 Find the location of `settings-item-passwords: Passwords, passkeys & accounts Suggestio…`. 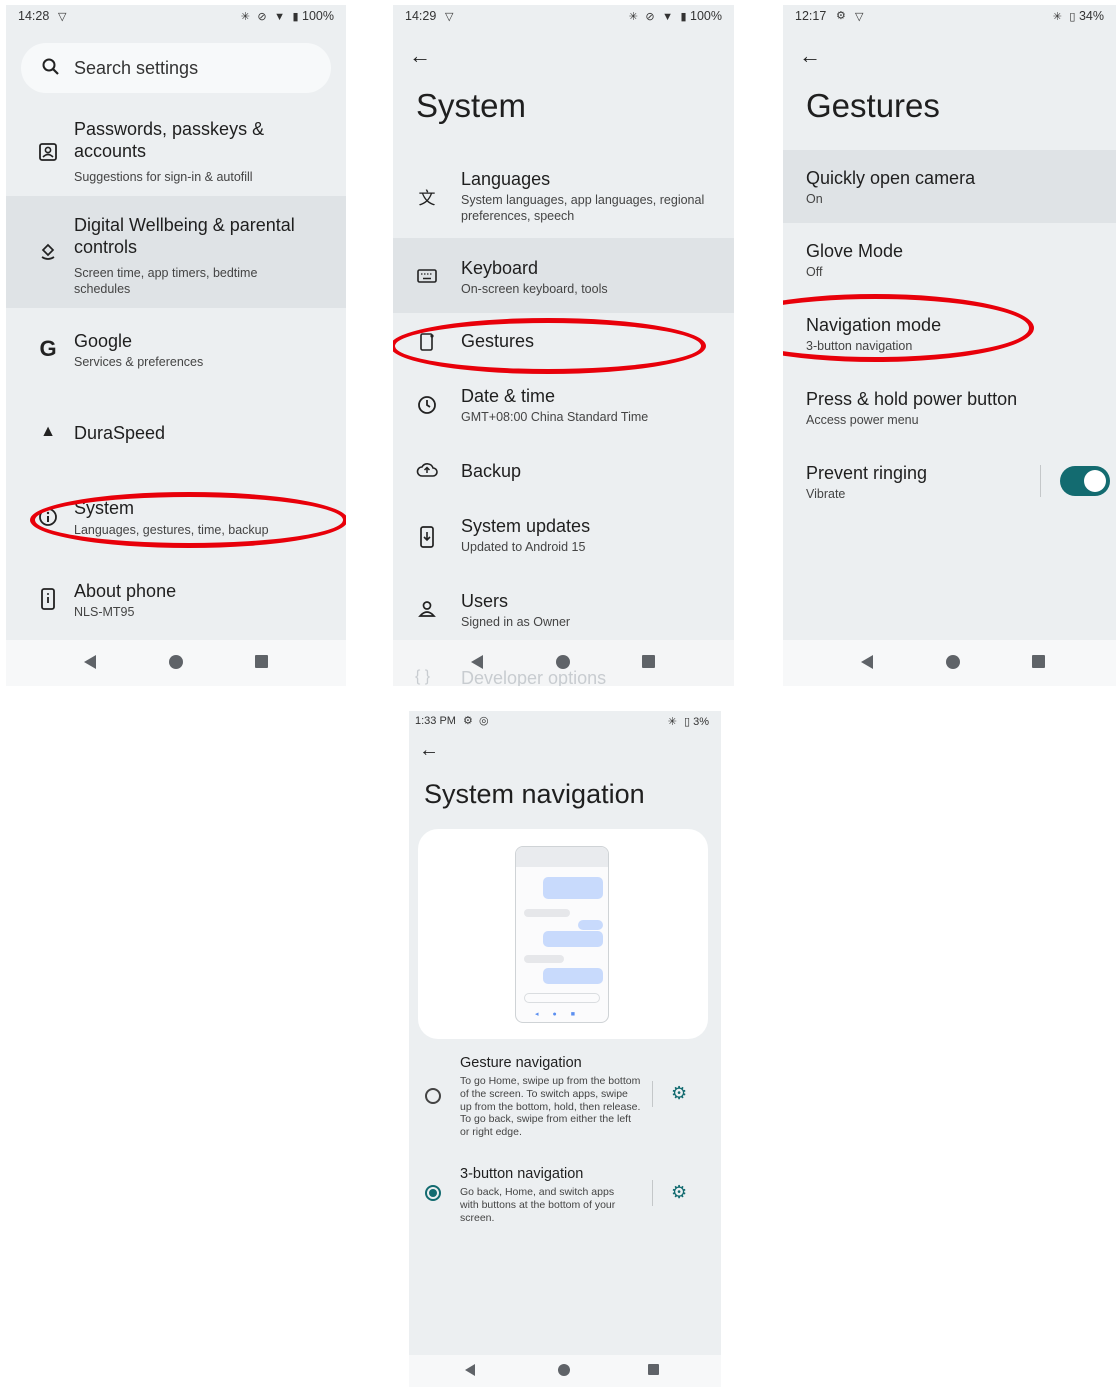

settings-item-passwords: Passwords, passkeys & accounts Suggestio… is located at coordinates (176, 152).